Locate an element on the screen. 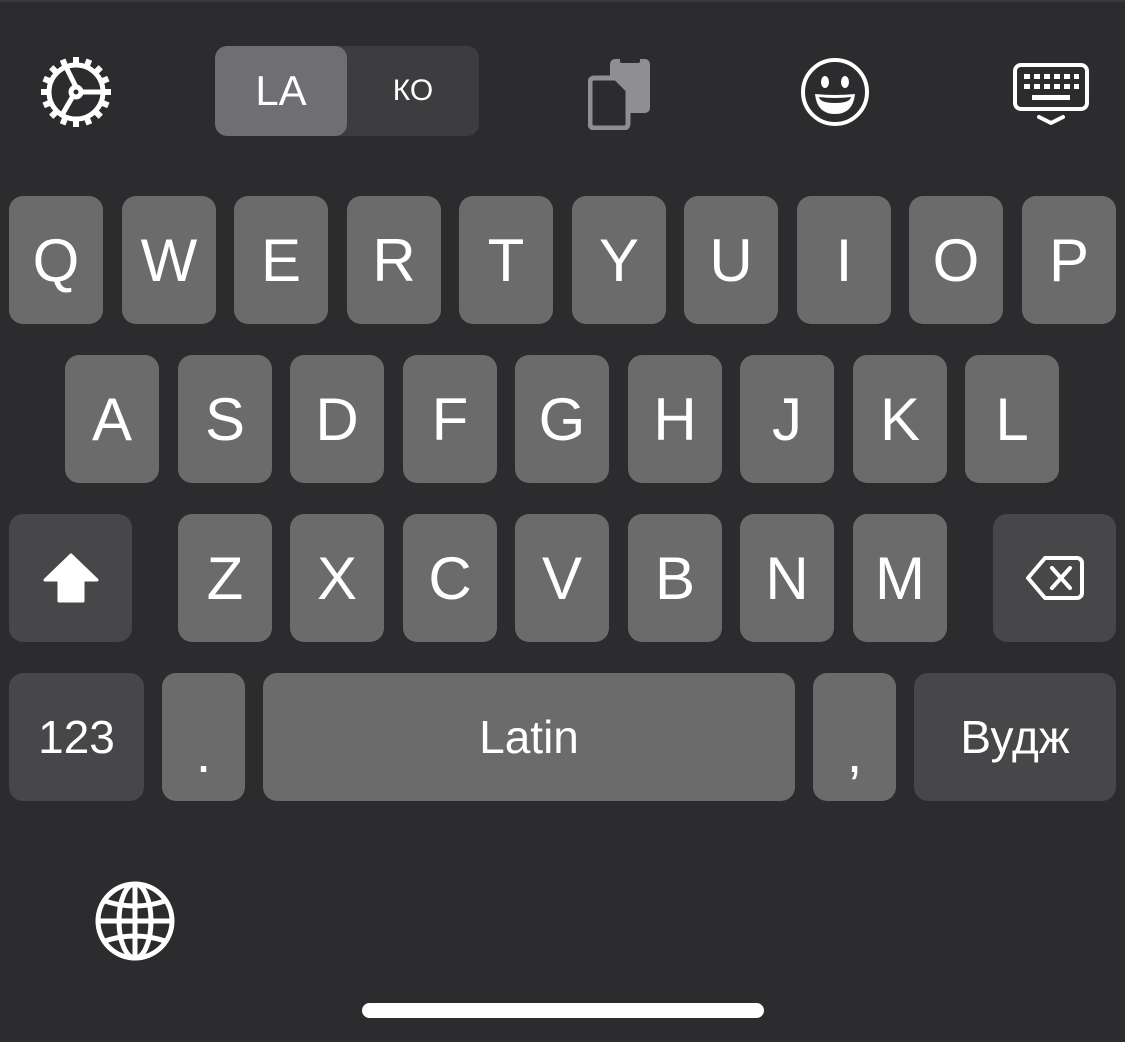 The width and height of the screenshot is (1125, 1042). key-f: F is located at coordinates (450, 419).